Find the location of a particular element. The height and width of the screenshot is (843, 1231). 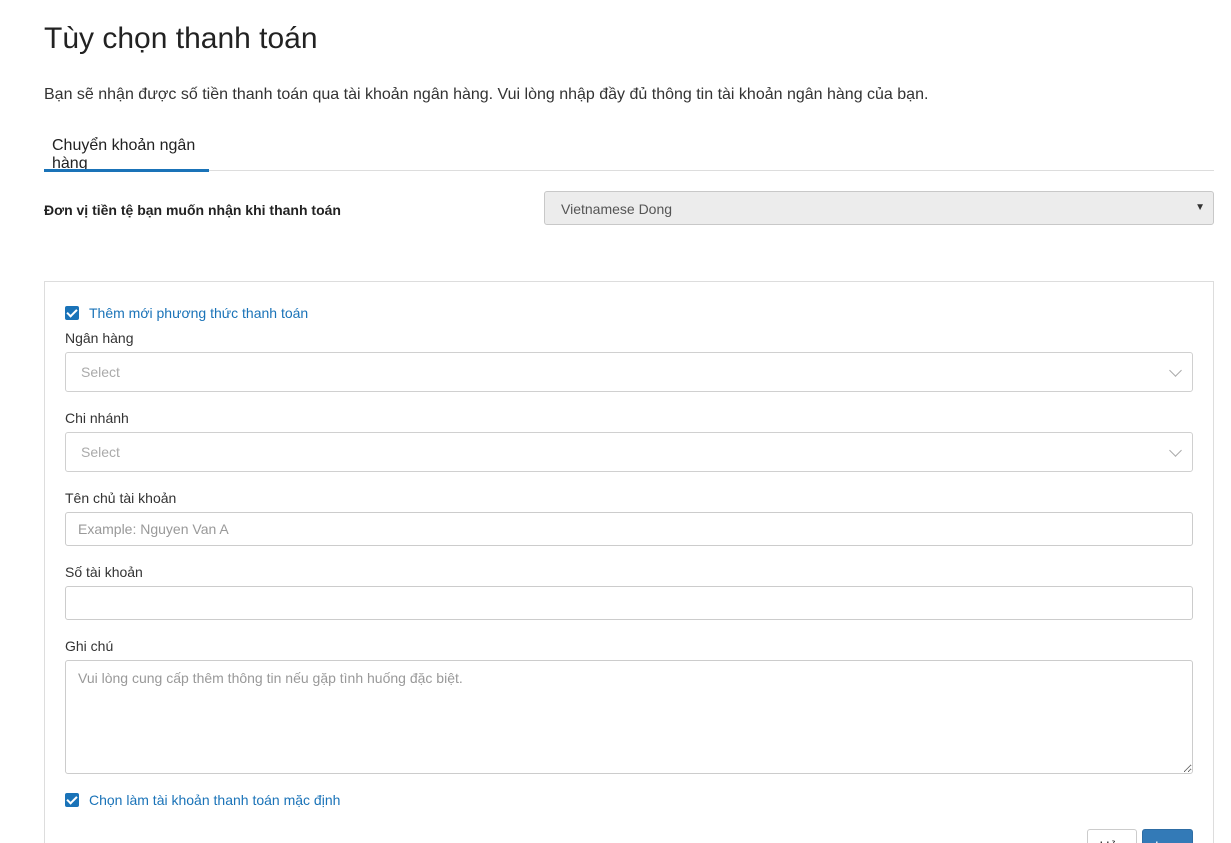

bank-select: Select is located at coordinates (629, 372).